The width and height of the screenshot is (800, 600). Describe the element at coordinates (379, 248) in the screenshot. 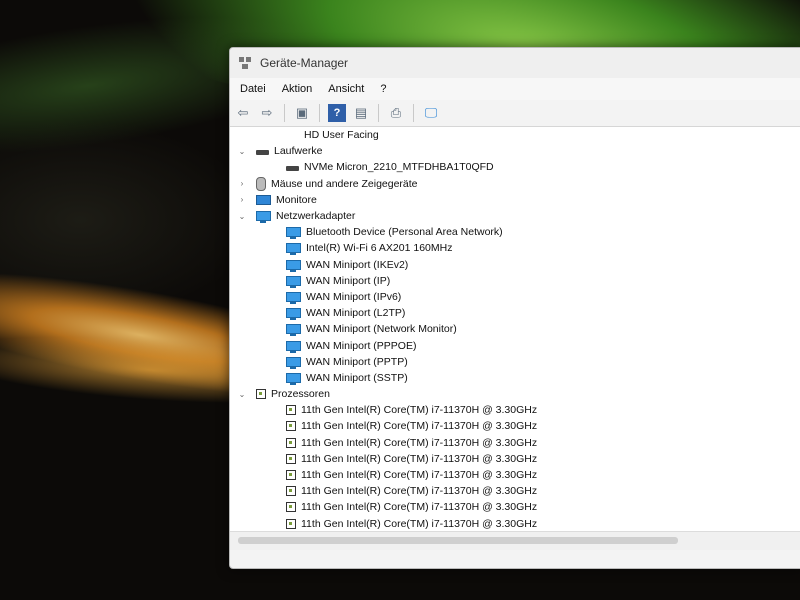

I see `tree-item-label: Intel(R) Wi-Fi 6 AX201 160MHz` at that location.